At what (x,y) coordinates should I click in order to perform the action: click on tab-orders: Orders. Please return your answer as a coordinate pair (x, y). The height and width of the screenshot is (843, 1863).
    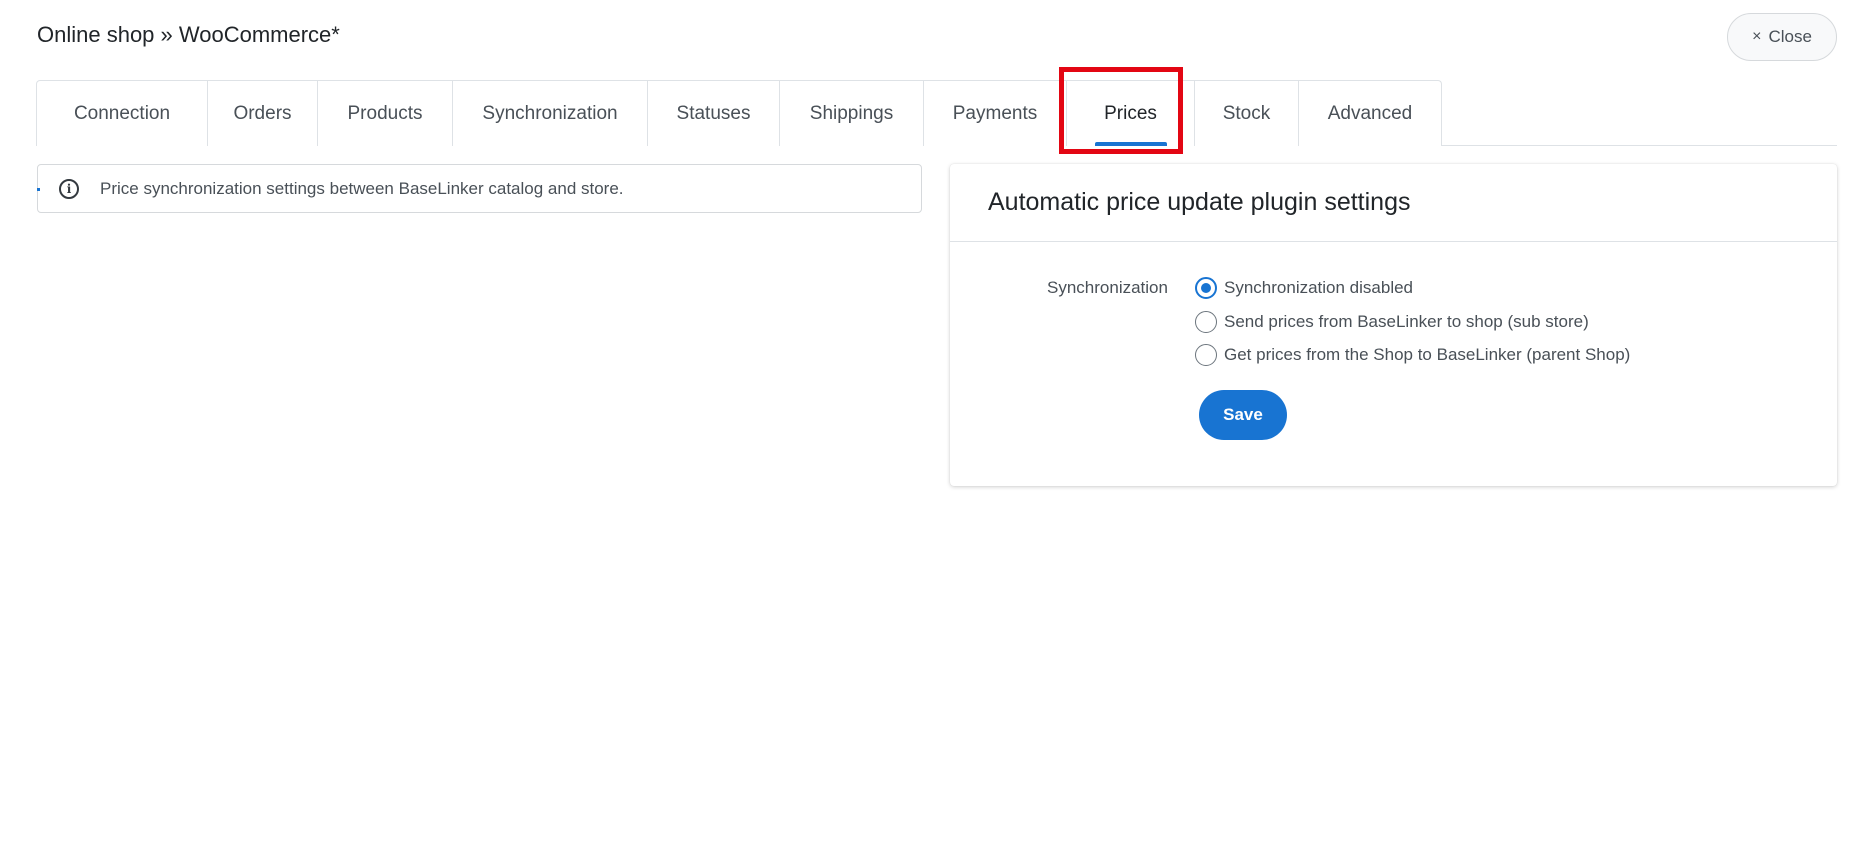
    Looking at the image, I should click on (263, 113).